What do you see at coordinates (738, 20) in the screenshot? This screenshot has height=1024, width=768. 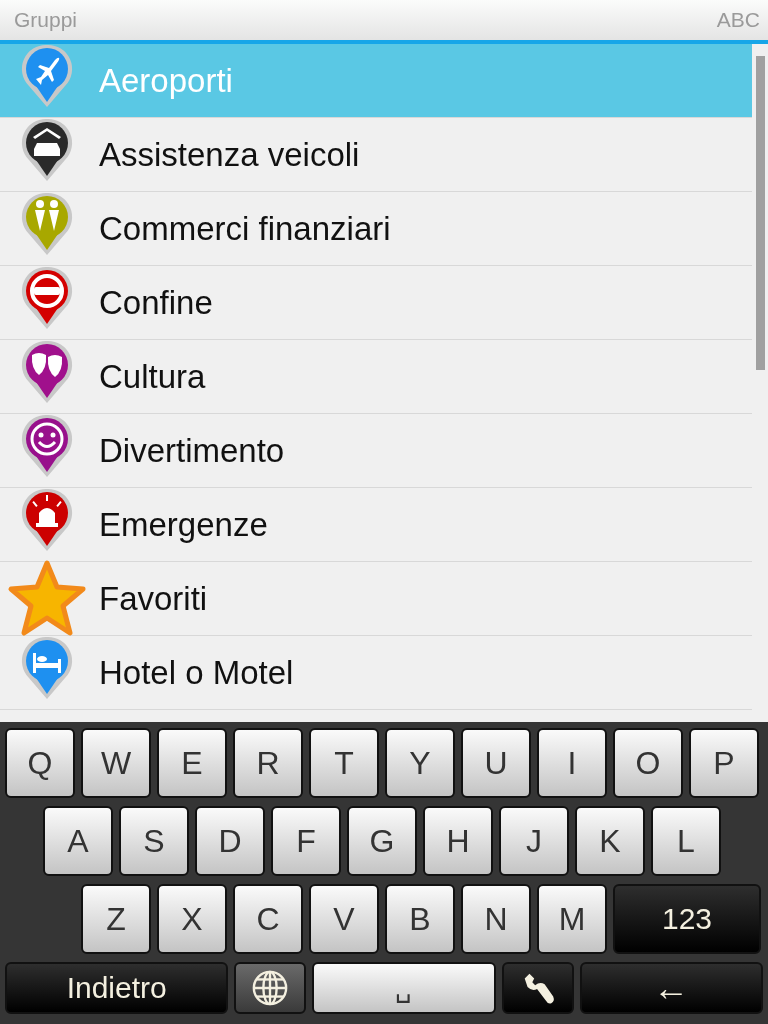 I see `input-mode: ABC` at bounding box center [738, 20].